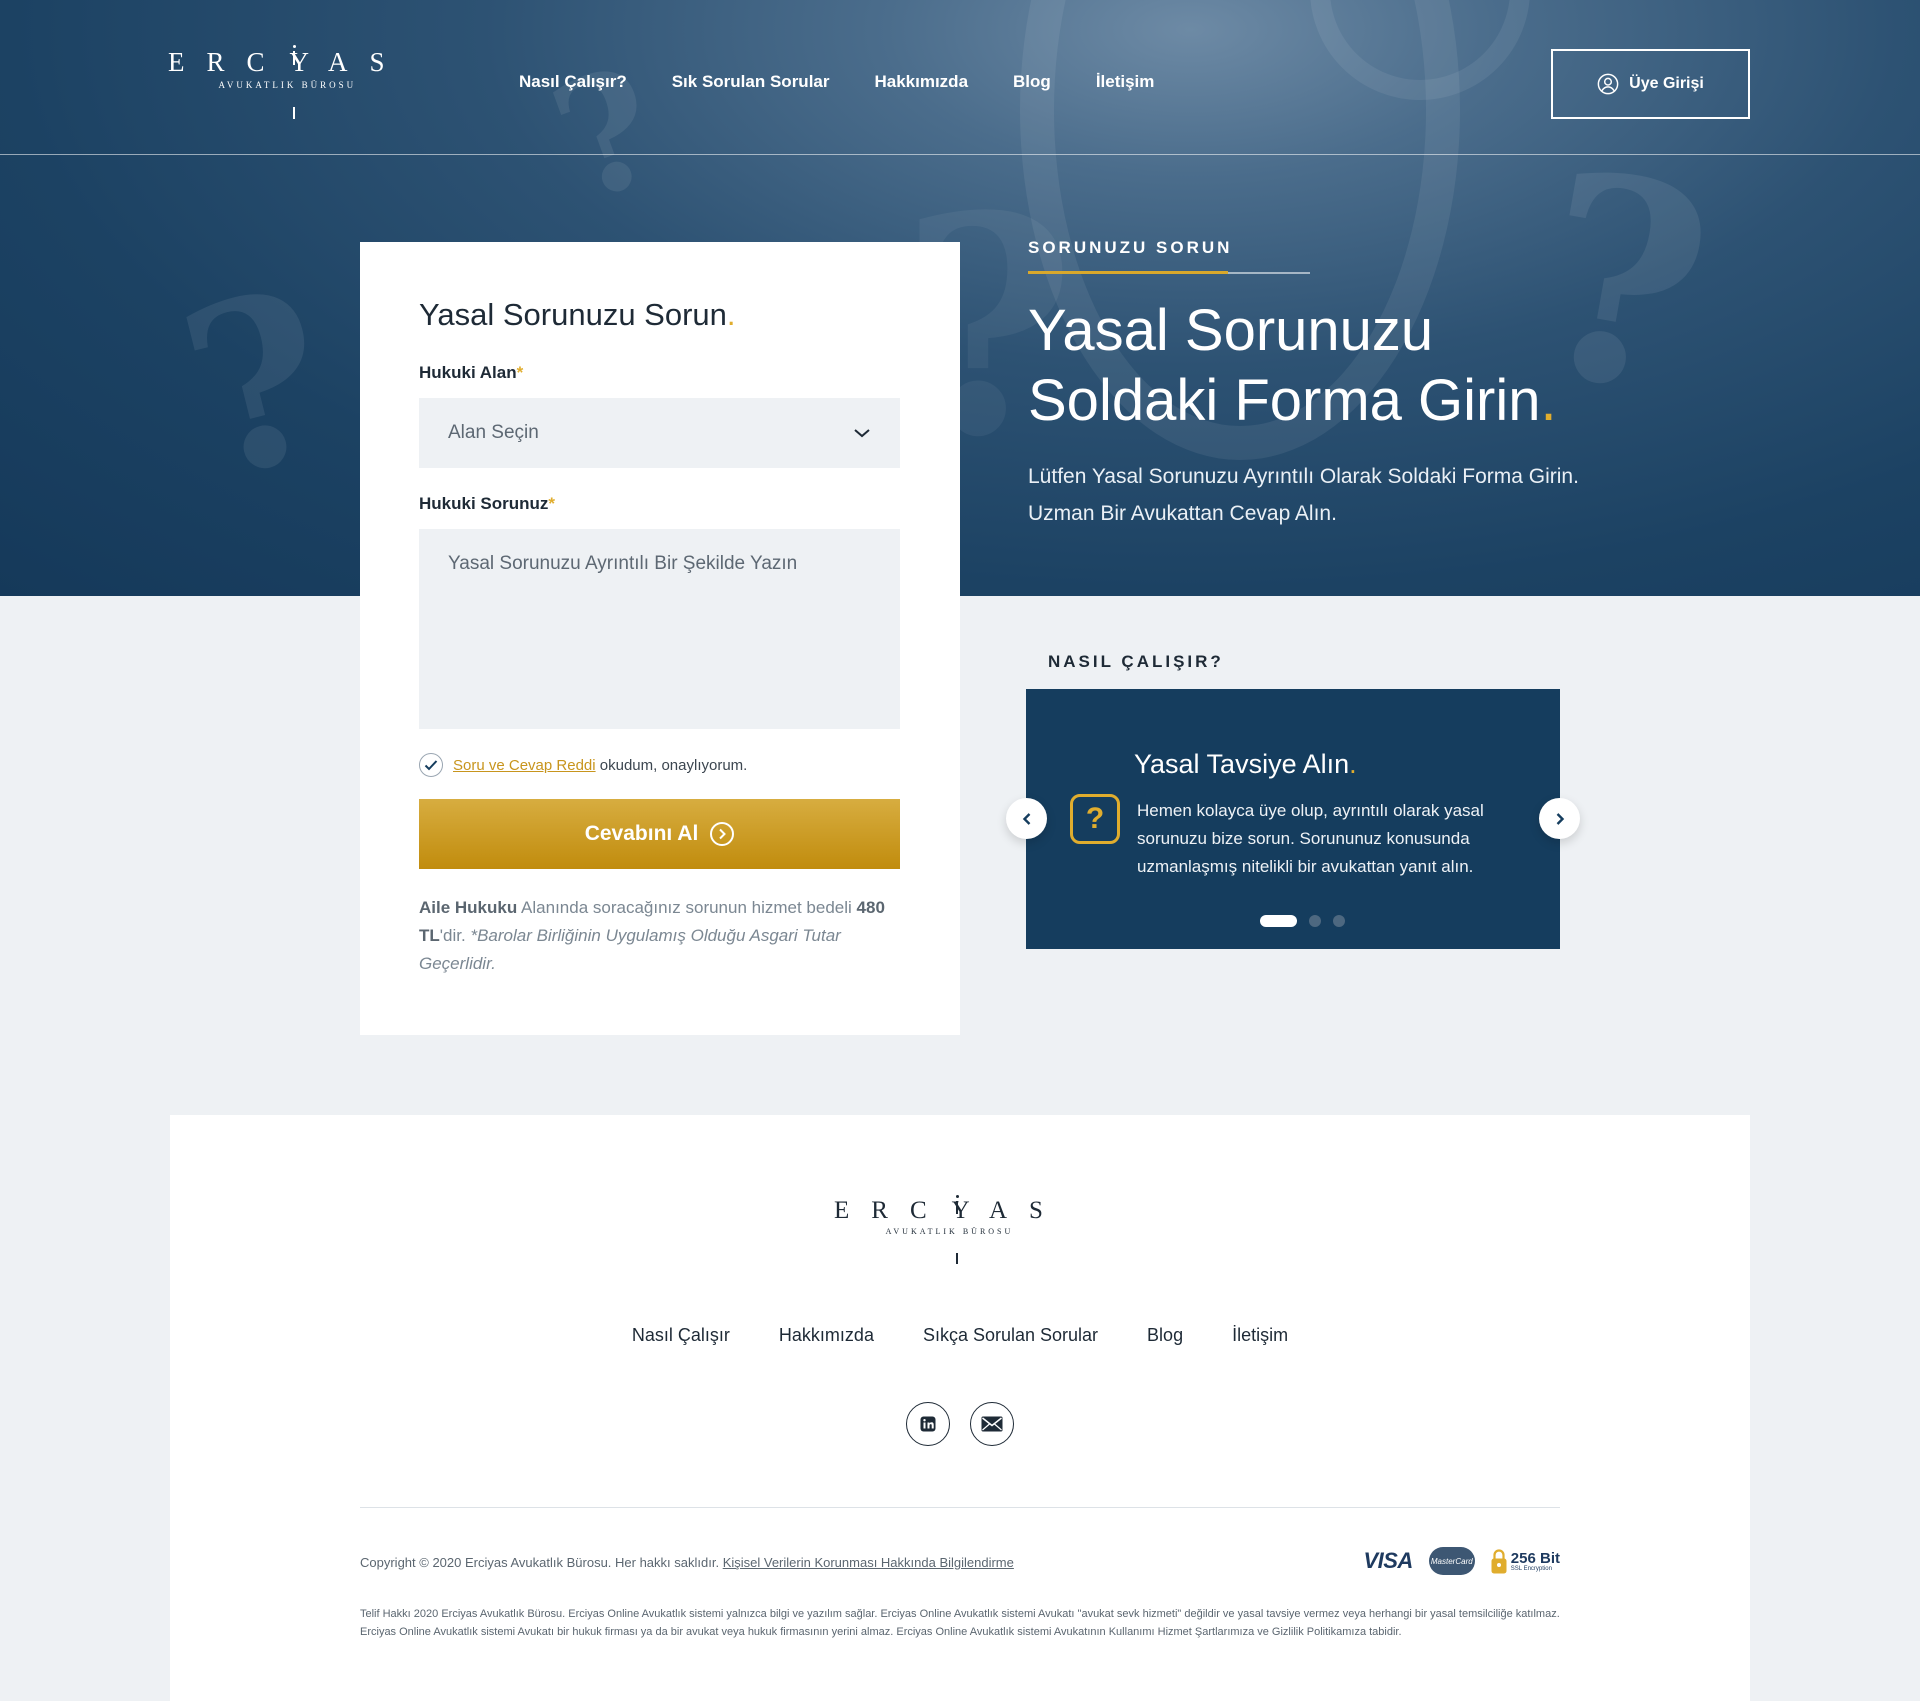  I want to click on user-circle-icon, so click(1608, 84).